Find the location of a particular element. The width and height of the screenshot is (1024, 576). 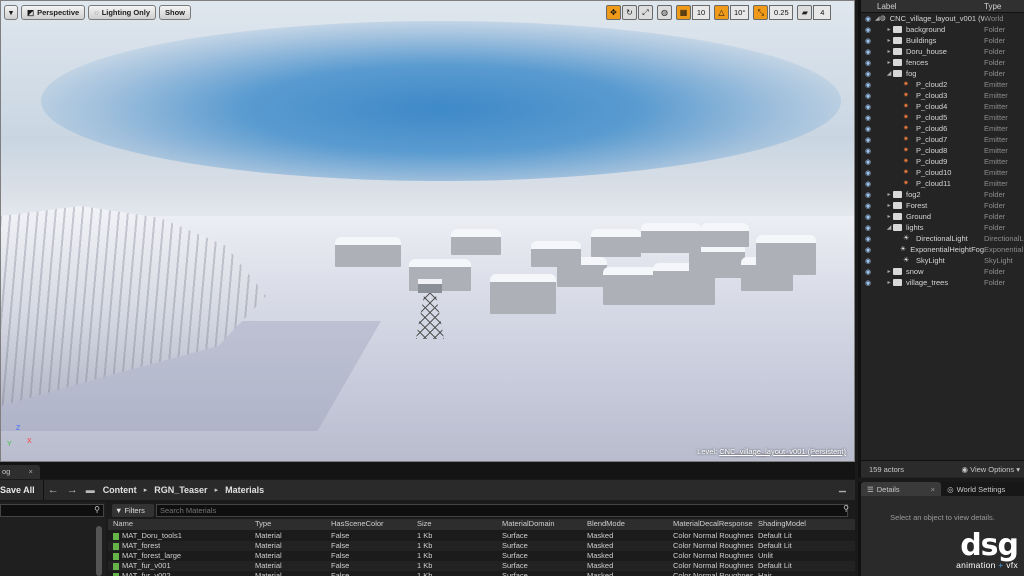

outliner-row: ◉ ▸ snow Folder is located at coordinates (942, 271).